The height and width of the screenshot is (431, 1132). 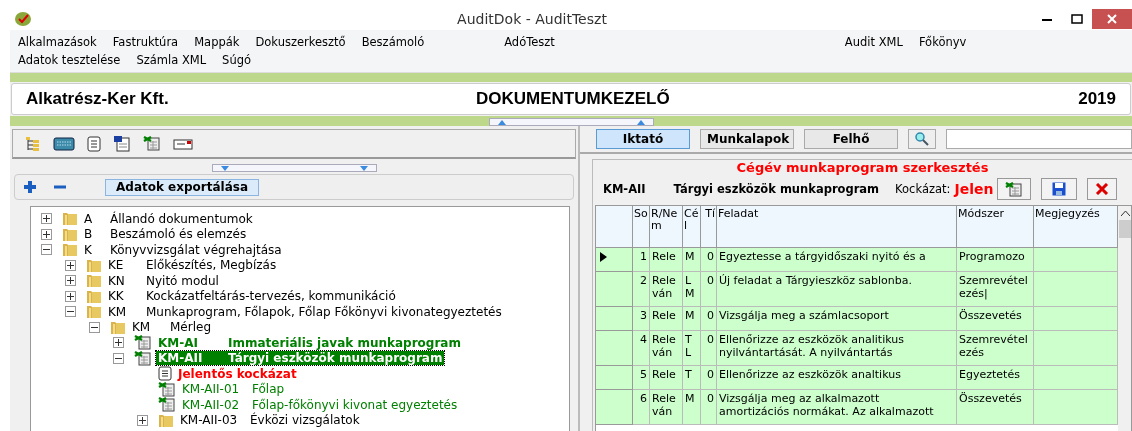 What do you see at coordinates (643, 139) in the screenshot?
I see `tab: Iktató` at bounding box center [643, 139].